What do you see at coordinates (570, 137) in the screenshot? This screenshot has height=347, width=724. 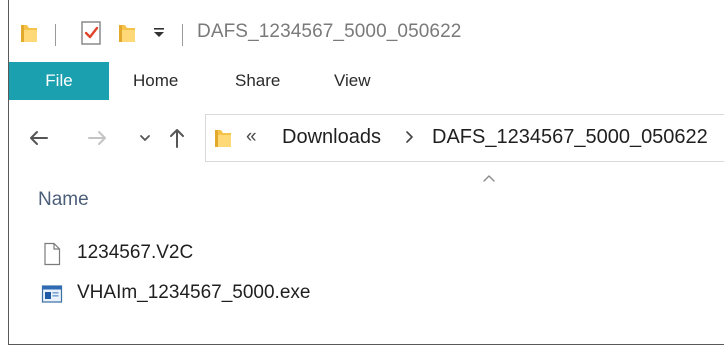 I see `breadcrumb-current-folder: DAFS_1234567_5000_050622` at bounding box center [570, 137].